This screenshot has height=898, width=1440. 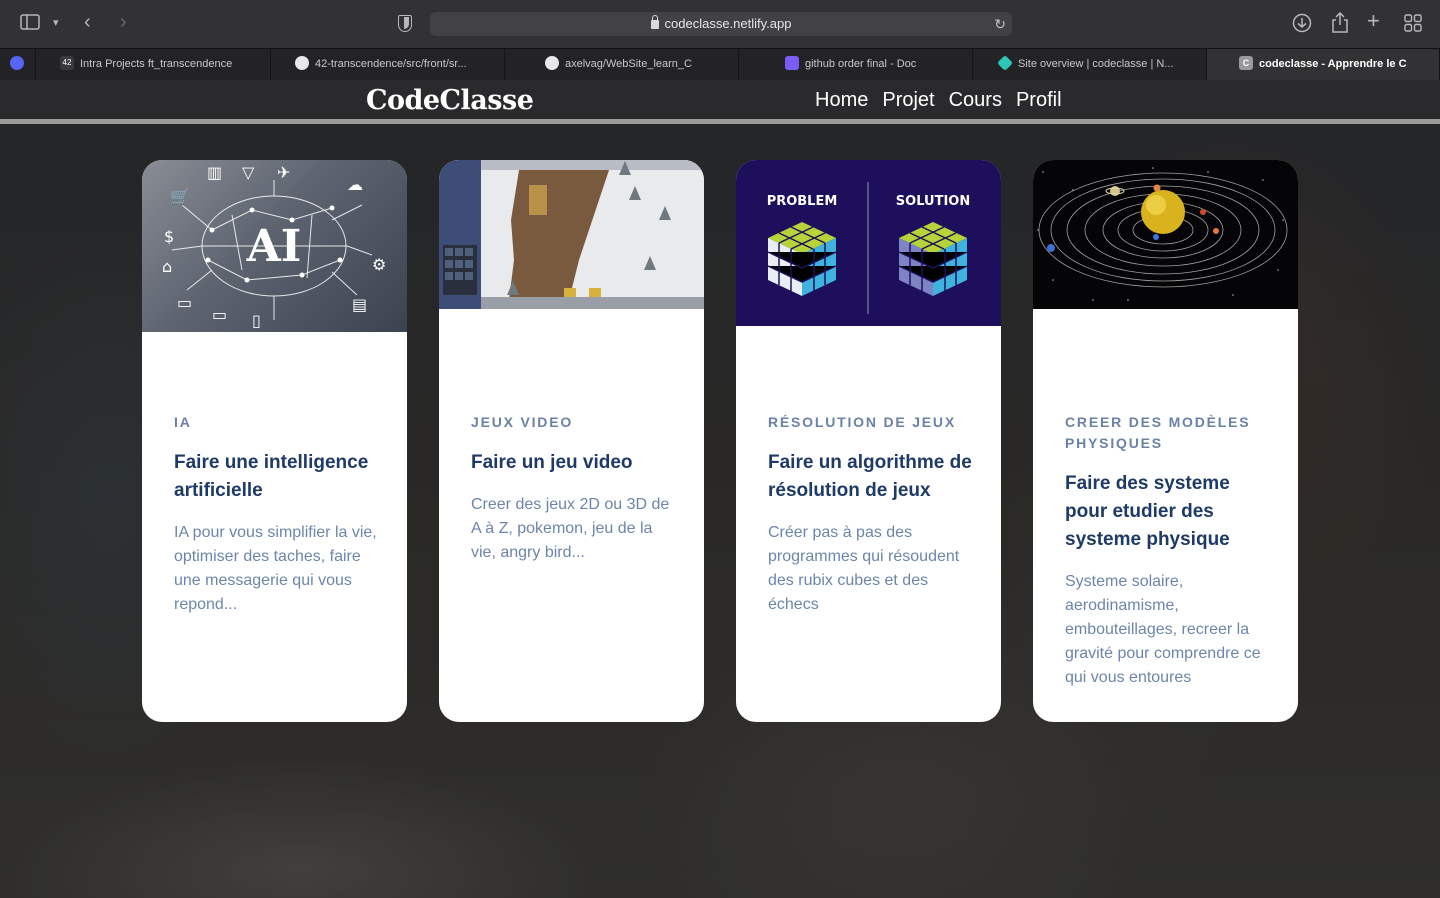 I want to click on tab-github-order-doc: github order final - Doc, so click(x=856, y=64).